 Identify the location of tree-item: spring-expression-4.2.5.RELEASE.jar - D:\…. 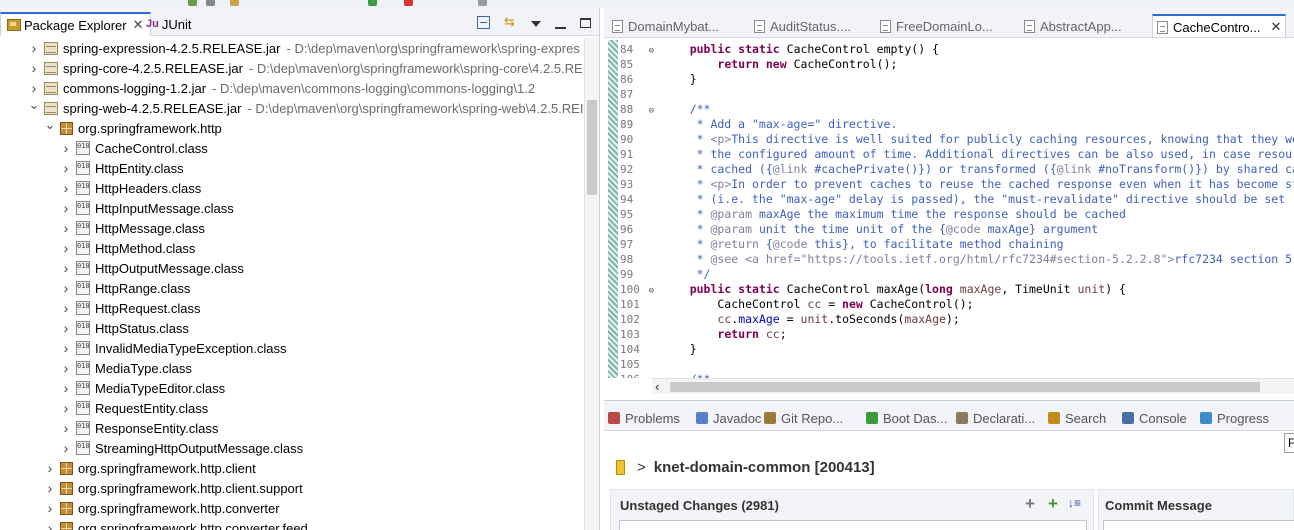
(304, 48).